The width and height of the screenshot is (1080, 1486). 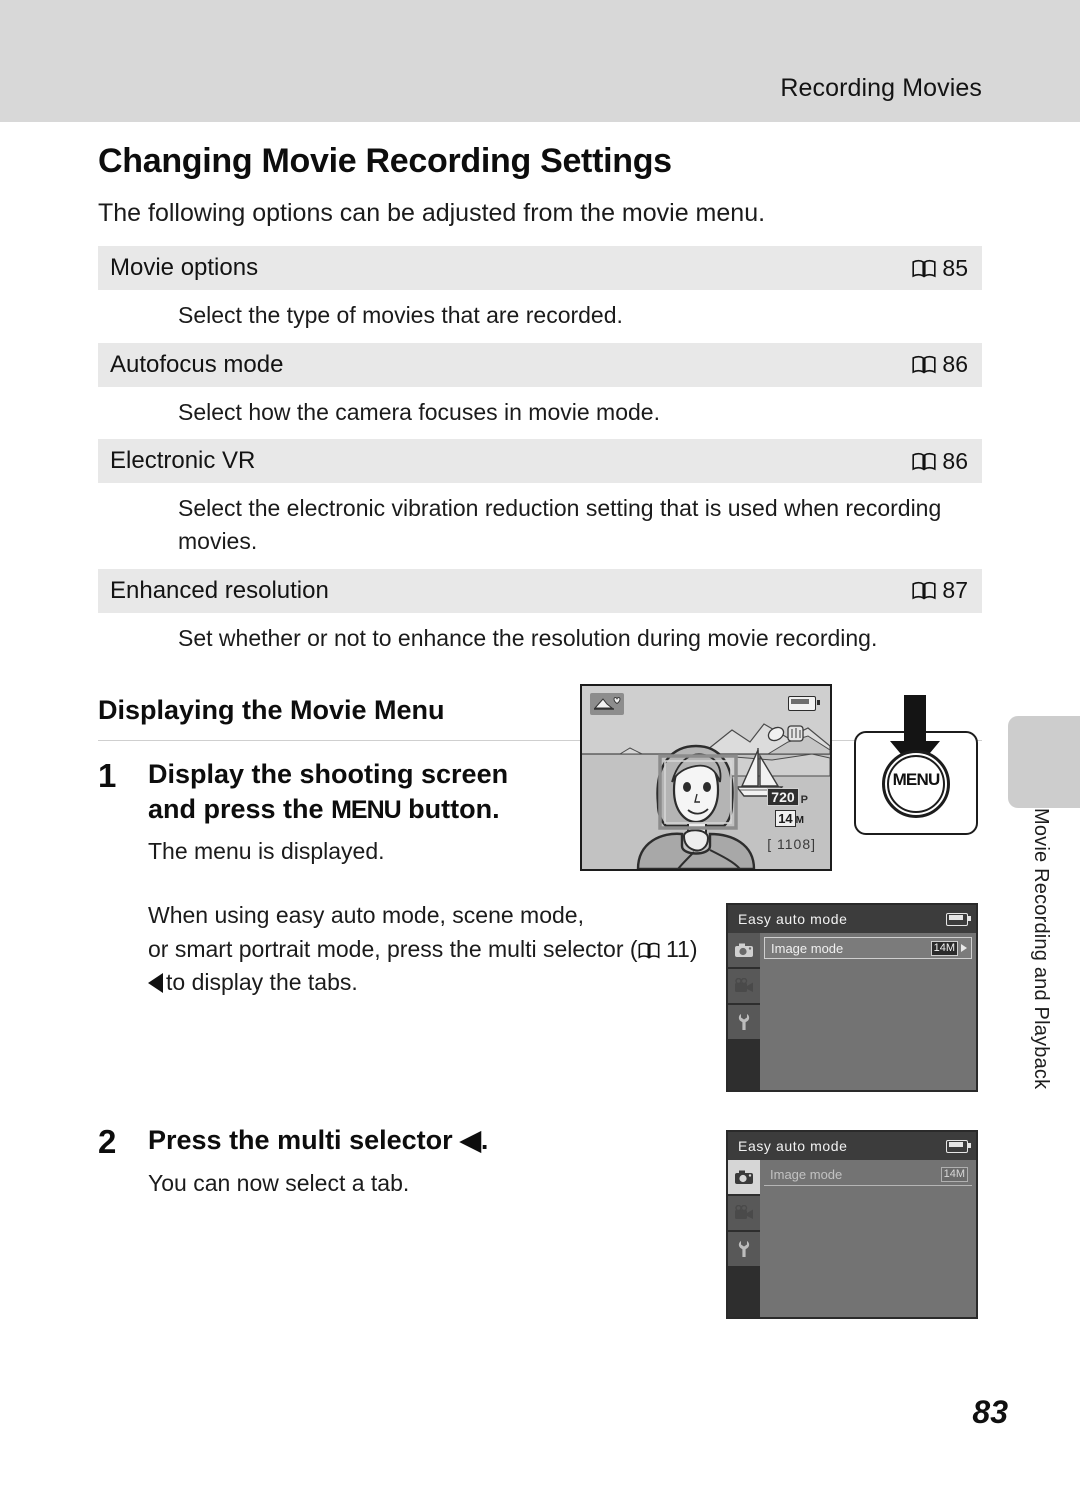 What do you see at coordinates (785, 818) in the screenshot?
I see `image-size-value: 14` at bounding box center [785, 818].